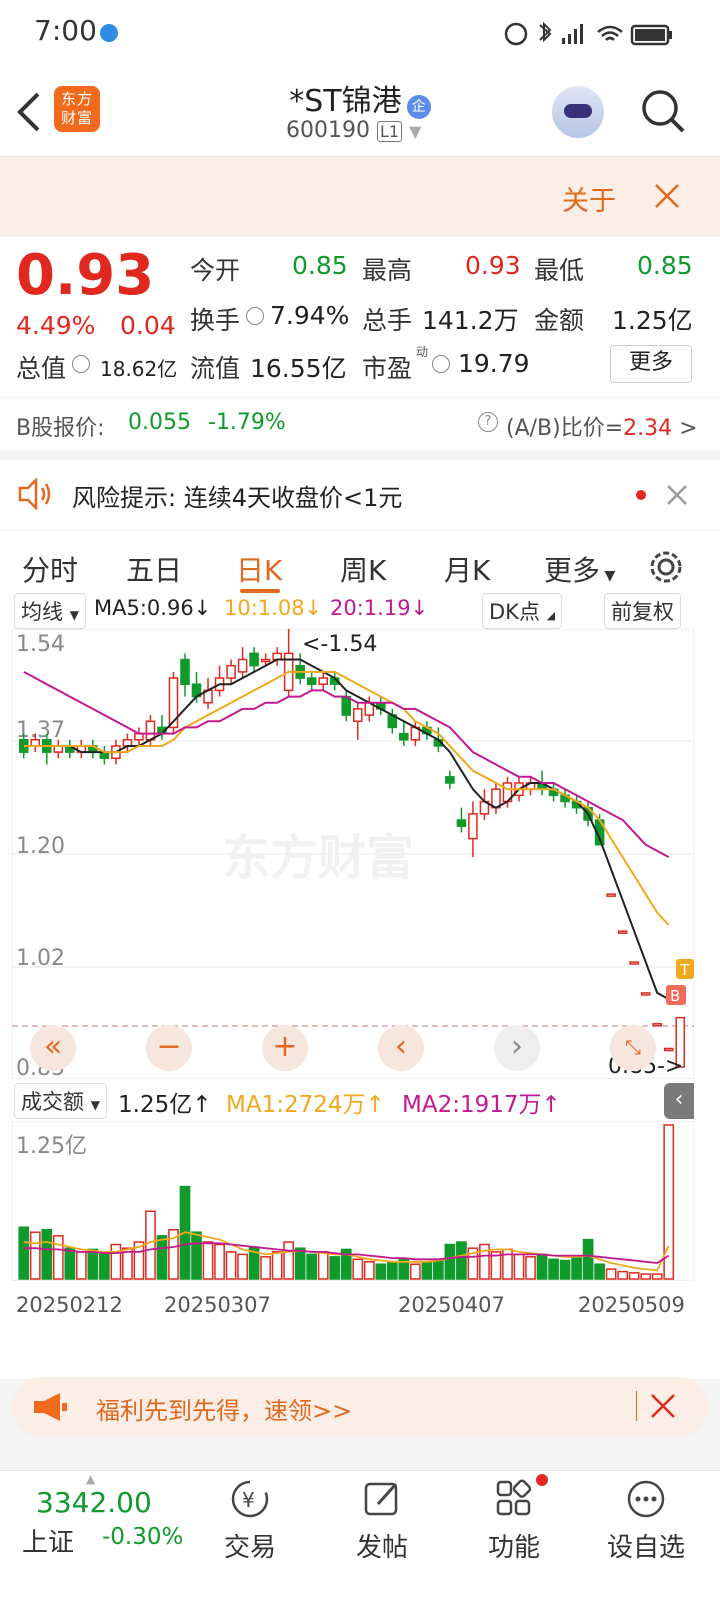 The height and width of the screenshot is (1601, 720). I want to click on tab-intraday: 分时, so click(50, 569).